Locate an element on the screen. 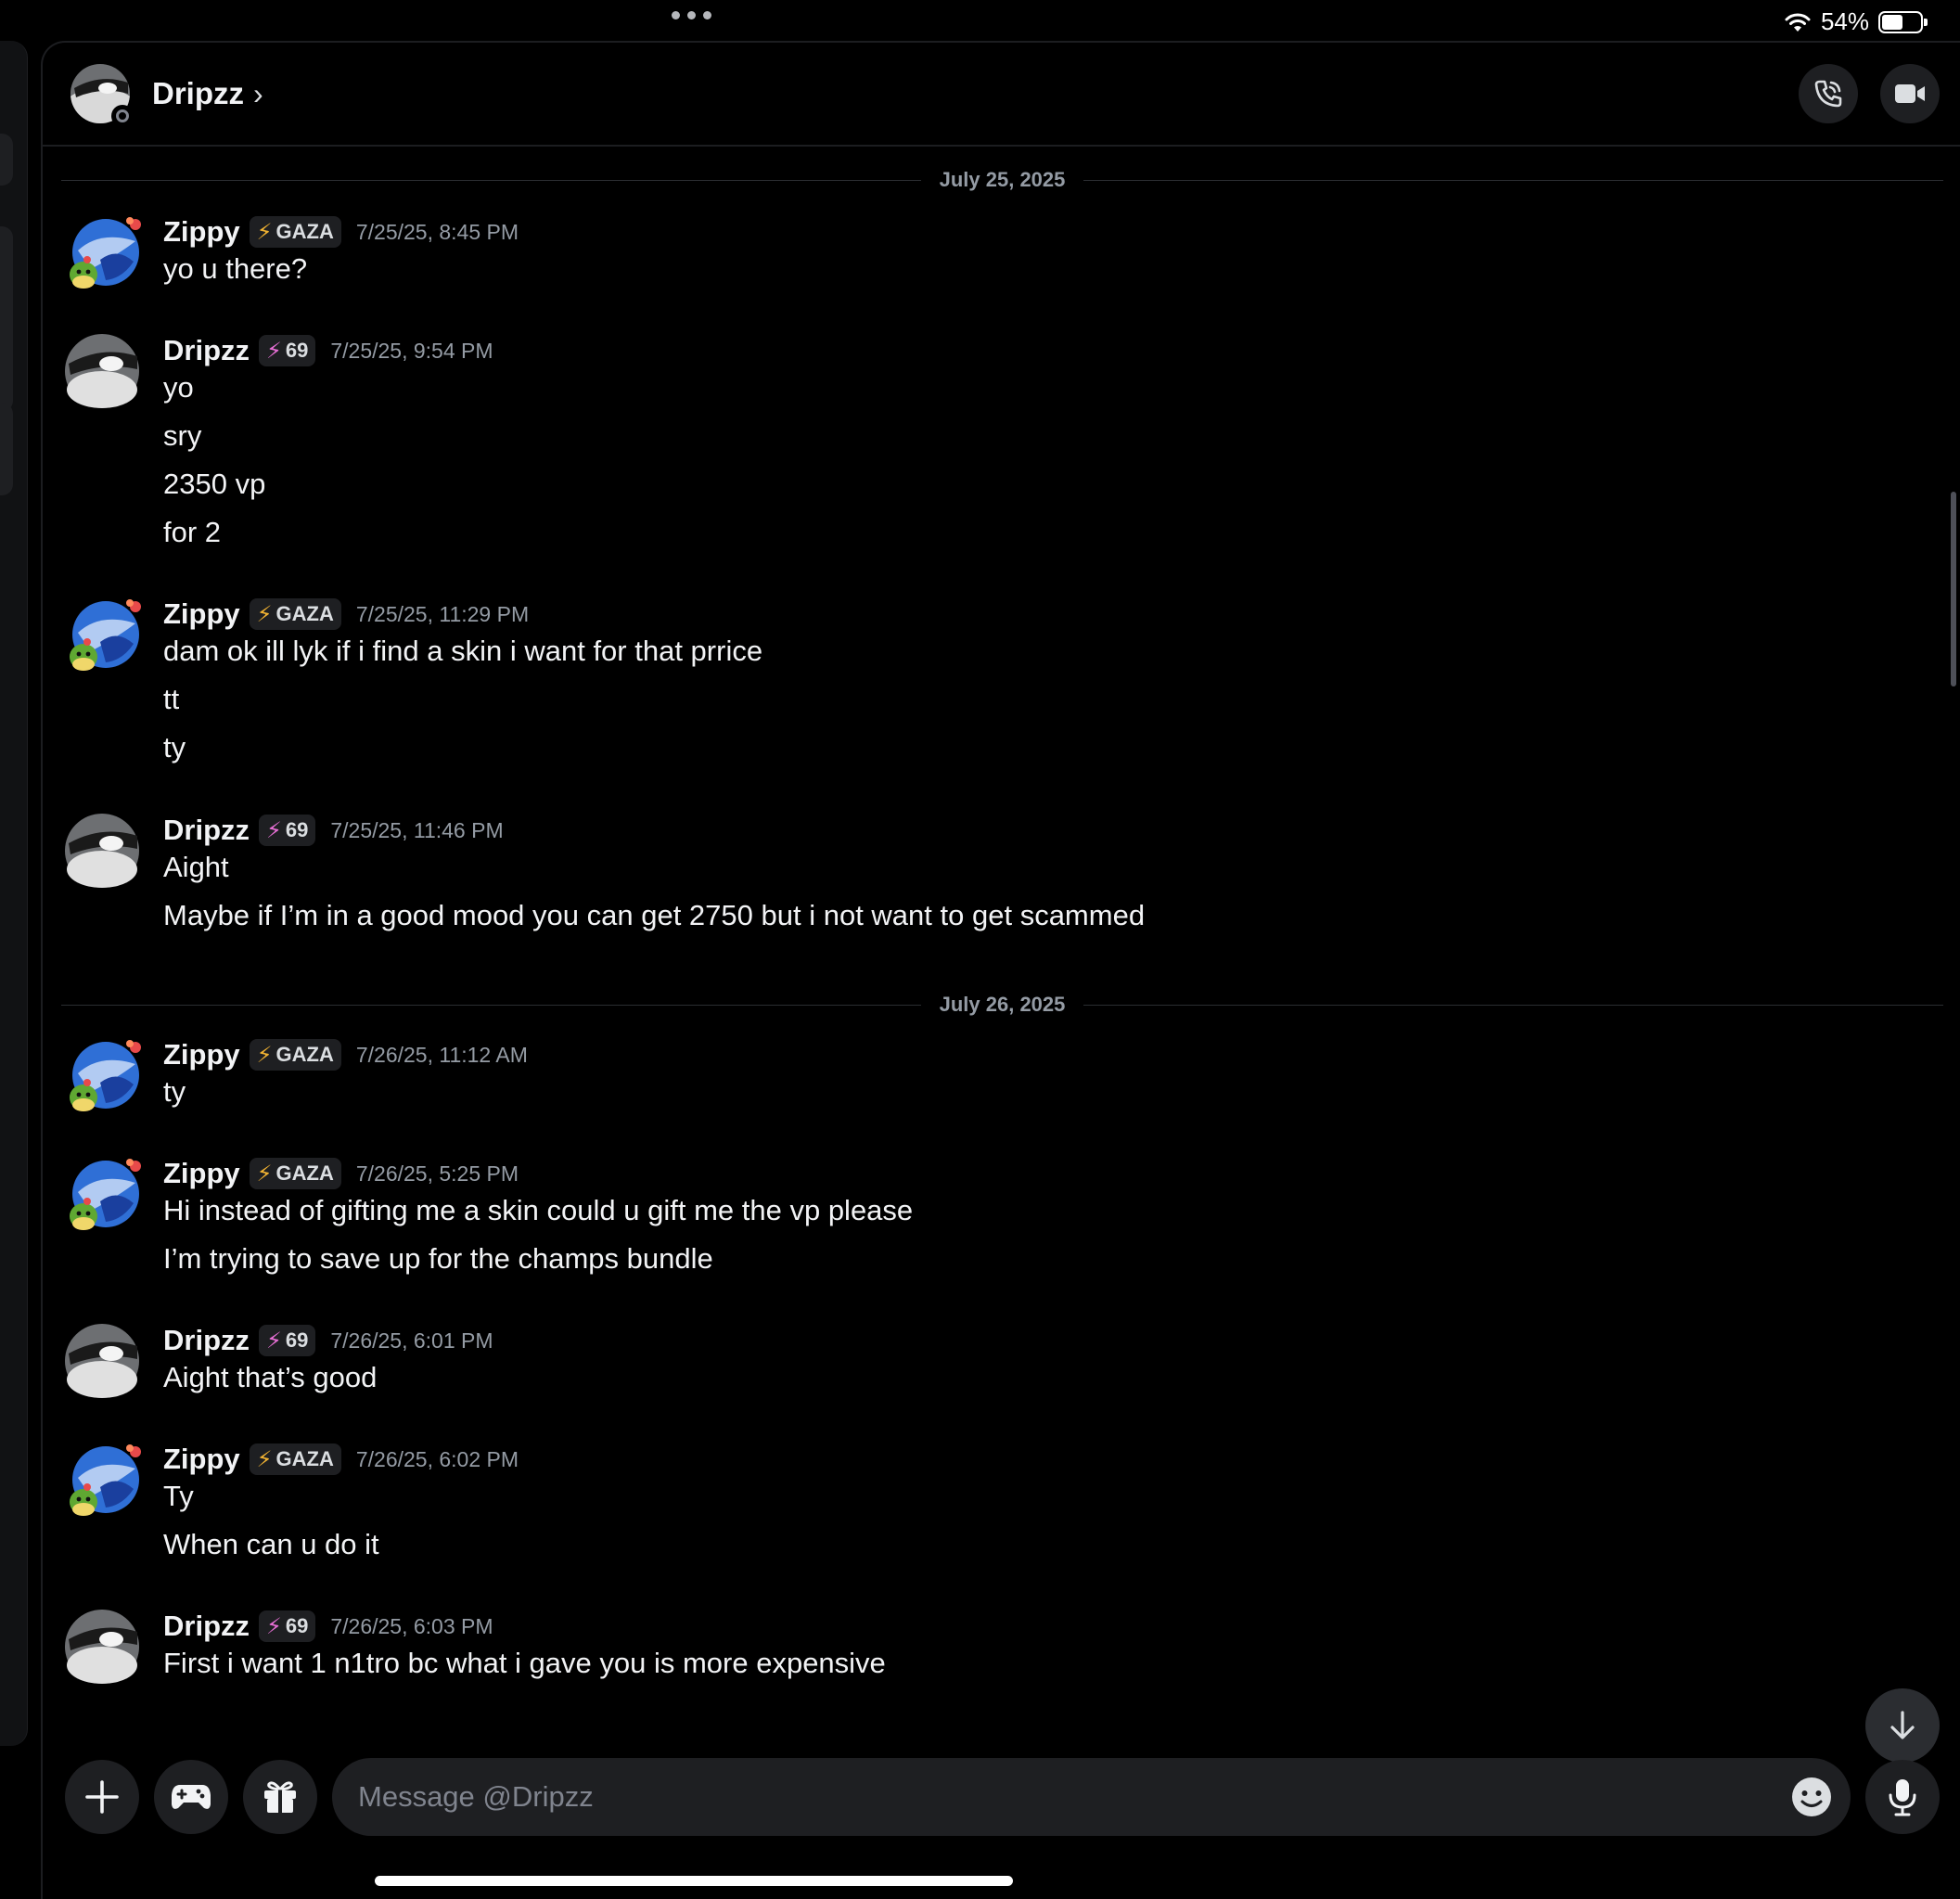 The image size is (1960, 1899). message-text: When can u do it is located at coordinates (271, 1544).